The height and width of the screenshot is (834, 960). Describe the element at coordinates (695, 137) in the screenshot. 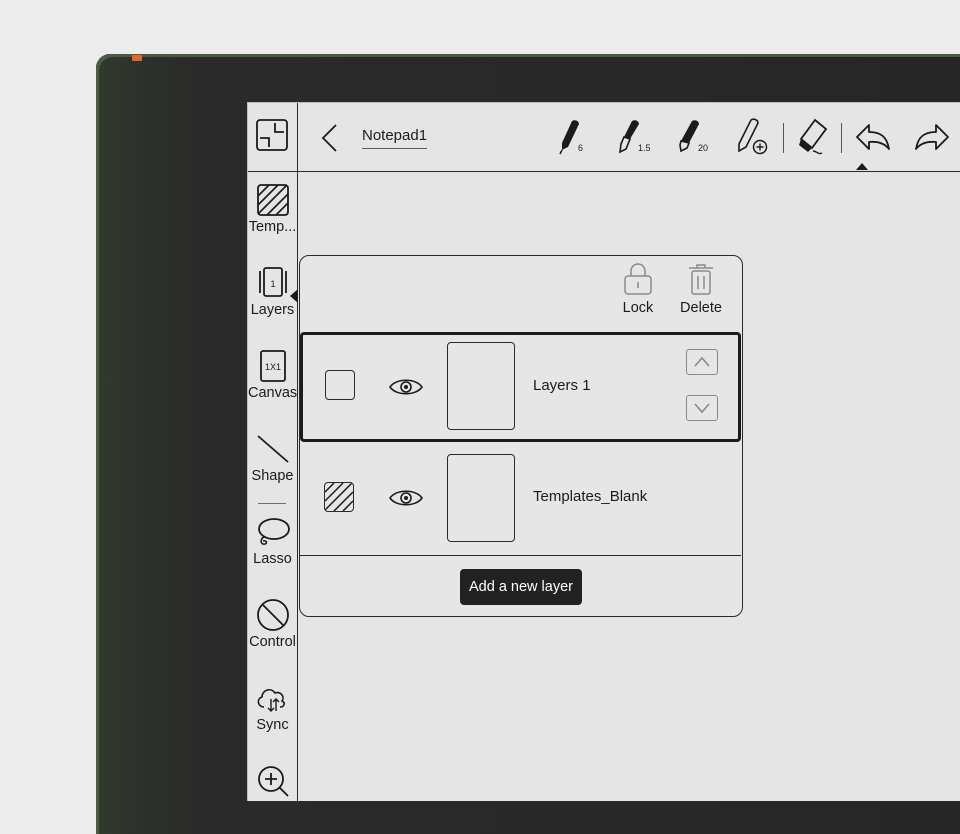

I see `marker-tool-button: 20` at that location.